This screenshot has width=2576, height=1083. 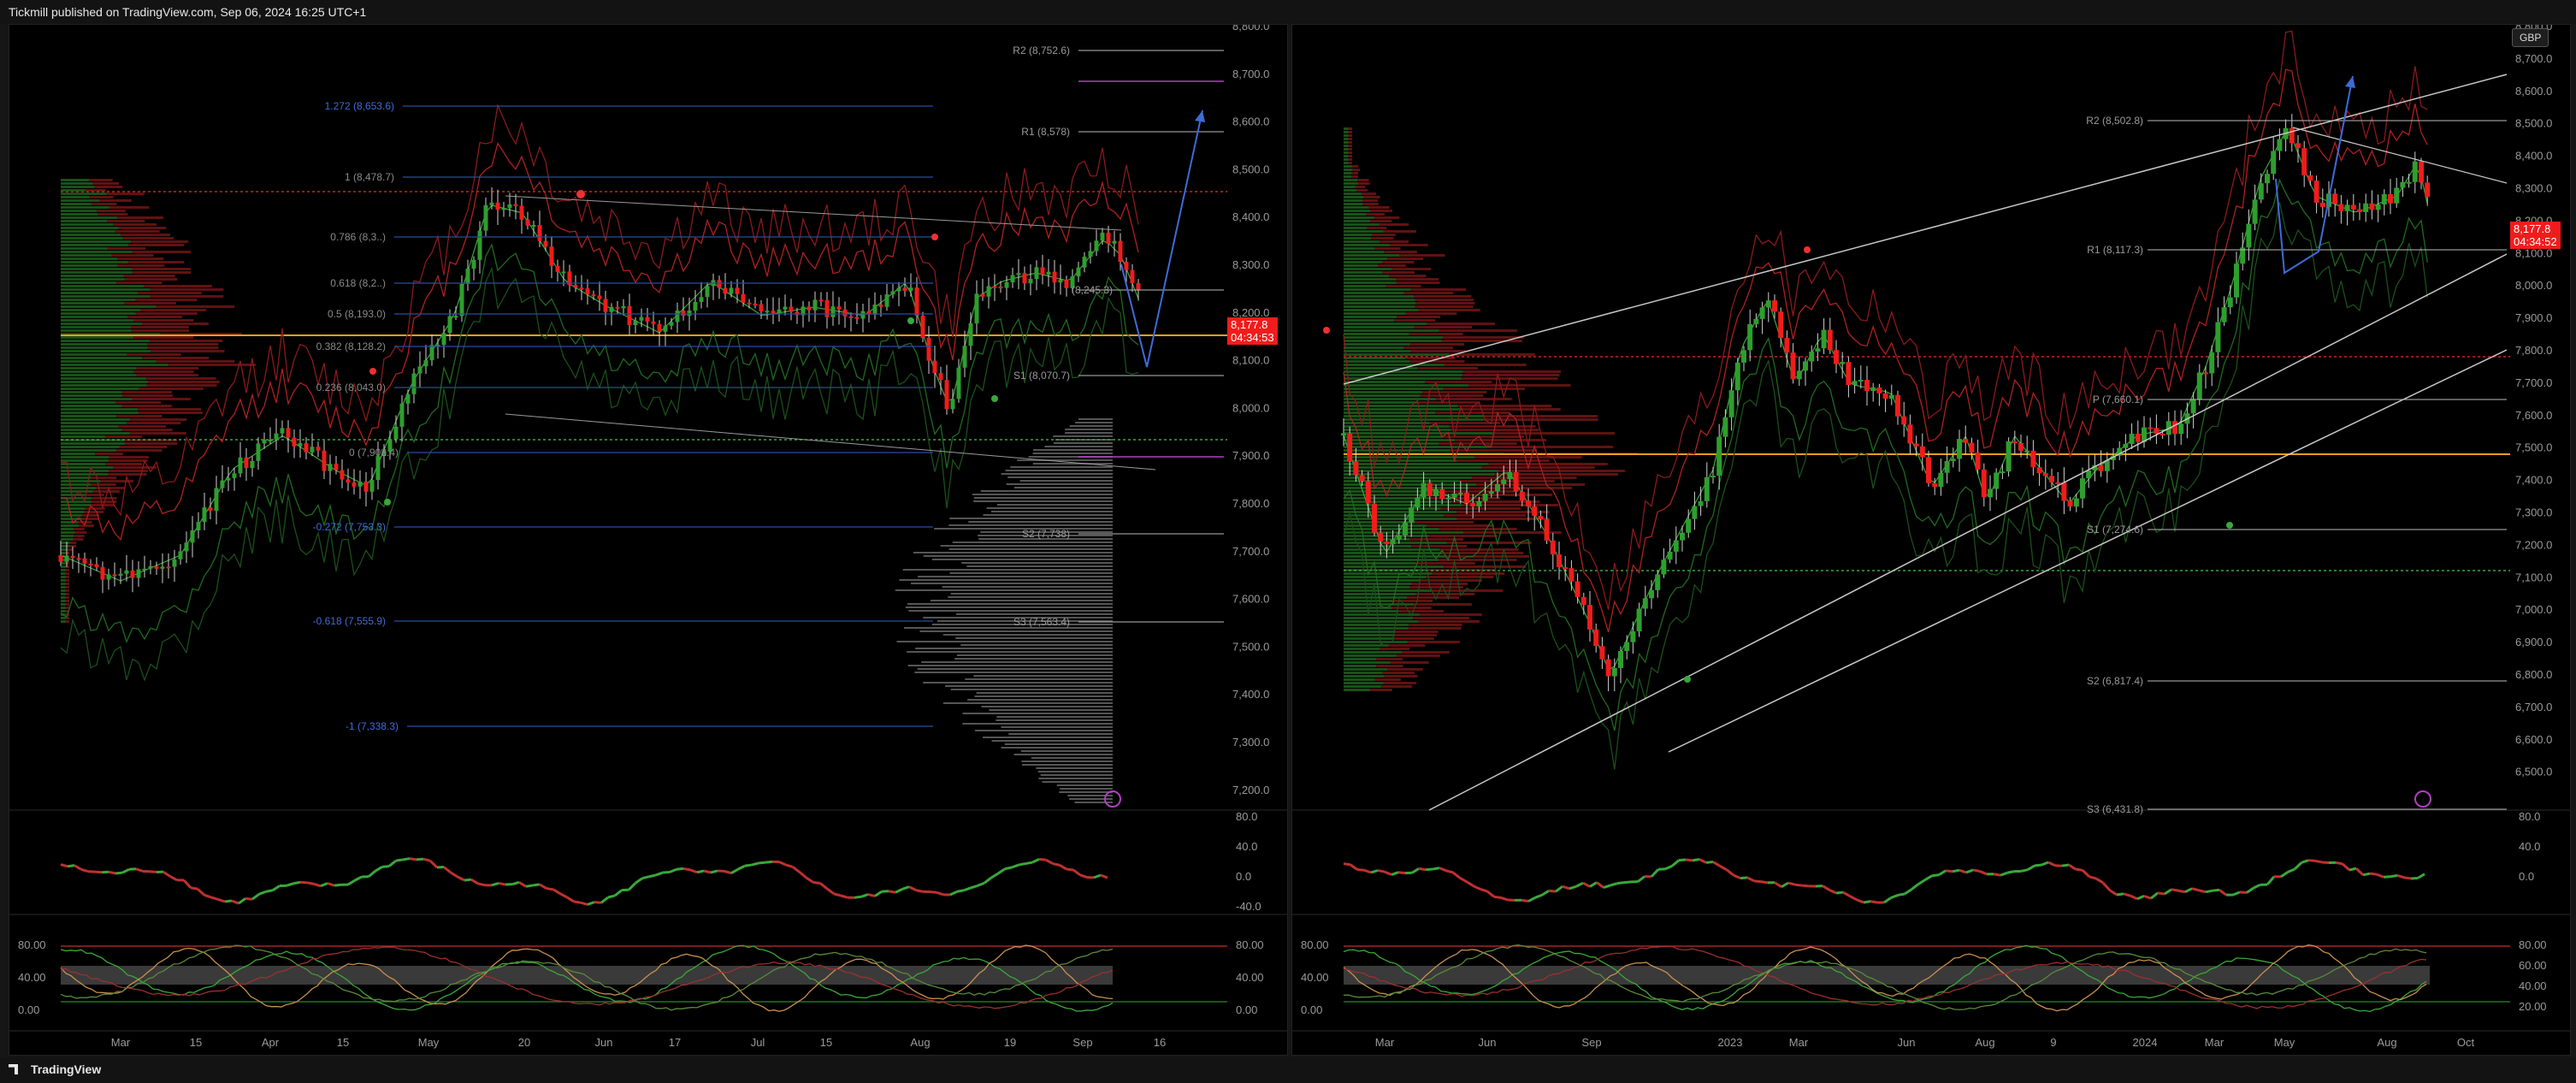 What do you see at coordinates (2533, 642) in the screenshot?
I see `price-axis-label: 6,900.0` at bounding box center [2533, 642].